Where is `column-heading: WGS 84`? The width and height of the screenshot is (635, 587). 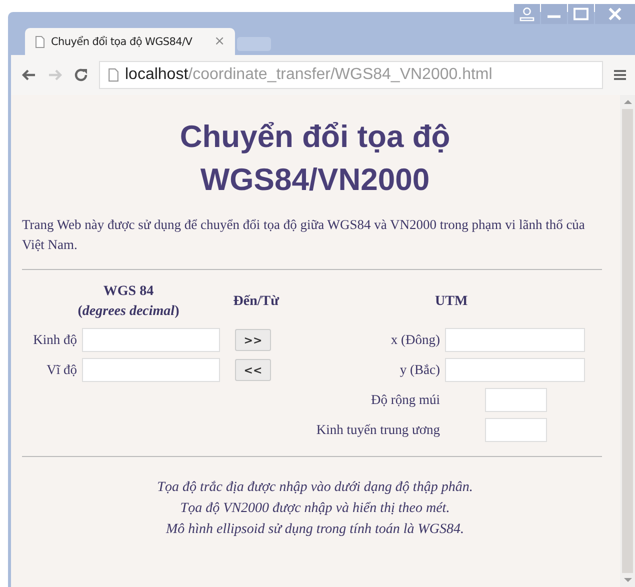
column-heading: WGS 84 is located at coordinates (128, 292).